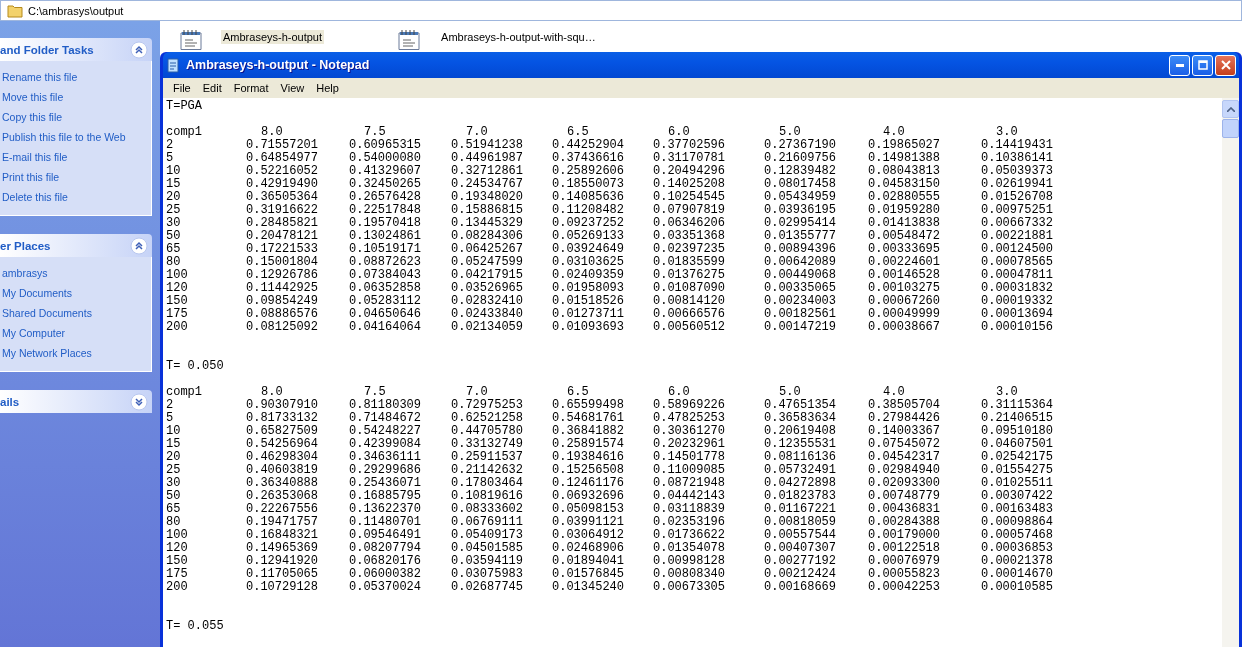  What do you see at coordinates (904, 184) in the screenshot?
I see `table-cell-text: 0.04583150` at bounding box center [904, 184].